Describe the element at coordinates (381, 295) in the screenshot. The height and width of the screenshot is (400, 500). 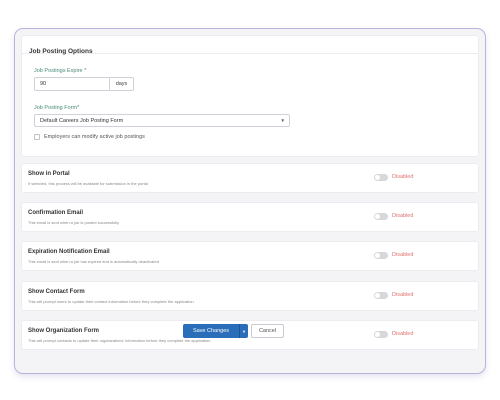
I see `contact-form-toggle` at that location.